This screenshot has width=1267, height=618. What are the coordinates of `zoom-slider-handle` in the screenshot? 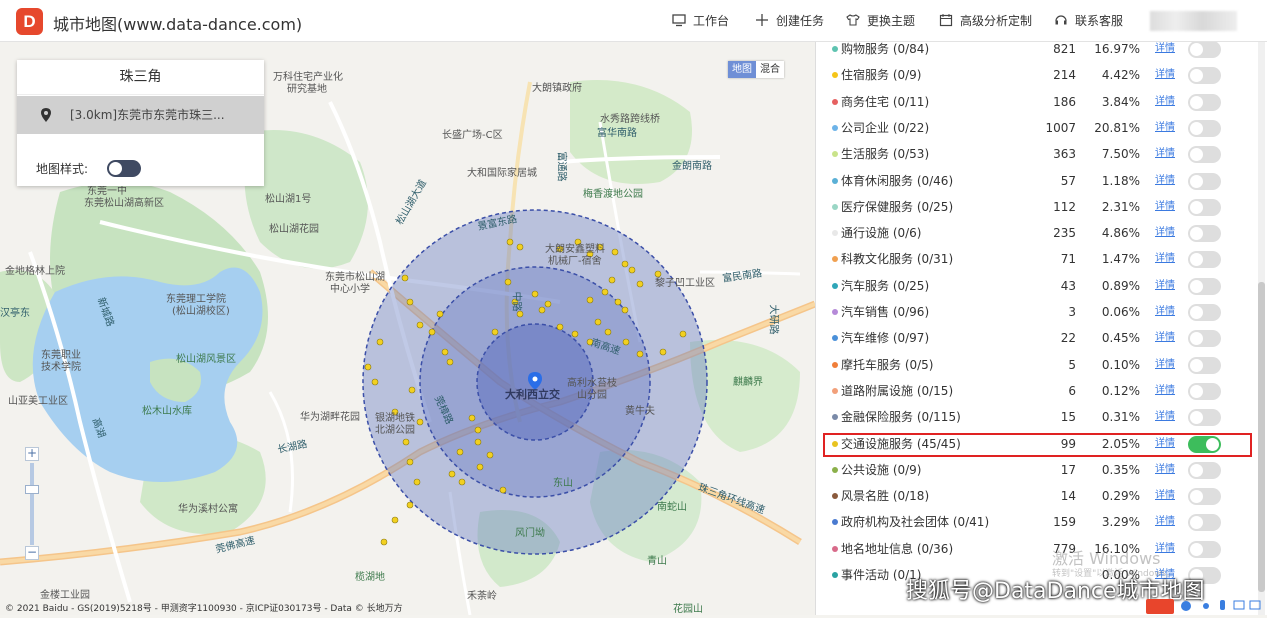 It's located at (32, 489).